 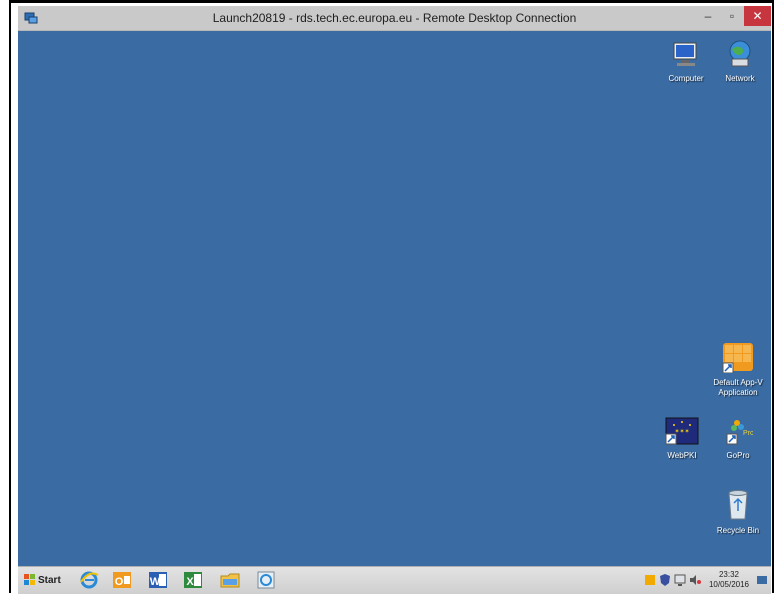 I want to click on desktop-icon-label: Default App-V Application, so click(x=738, y=387).